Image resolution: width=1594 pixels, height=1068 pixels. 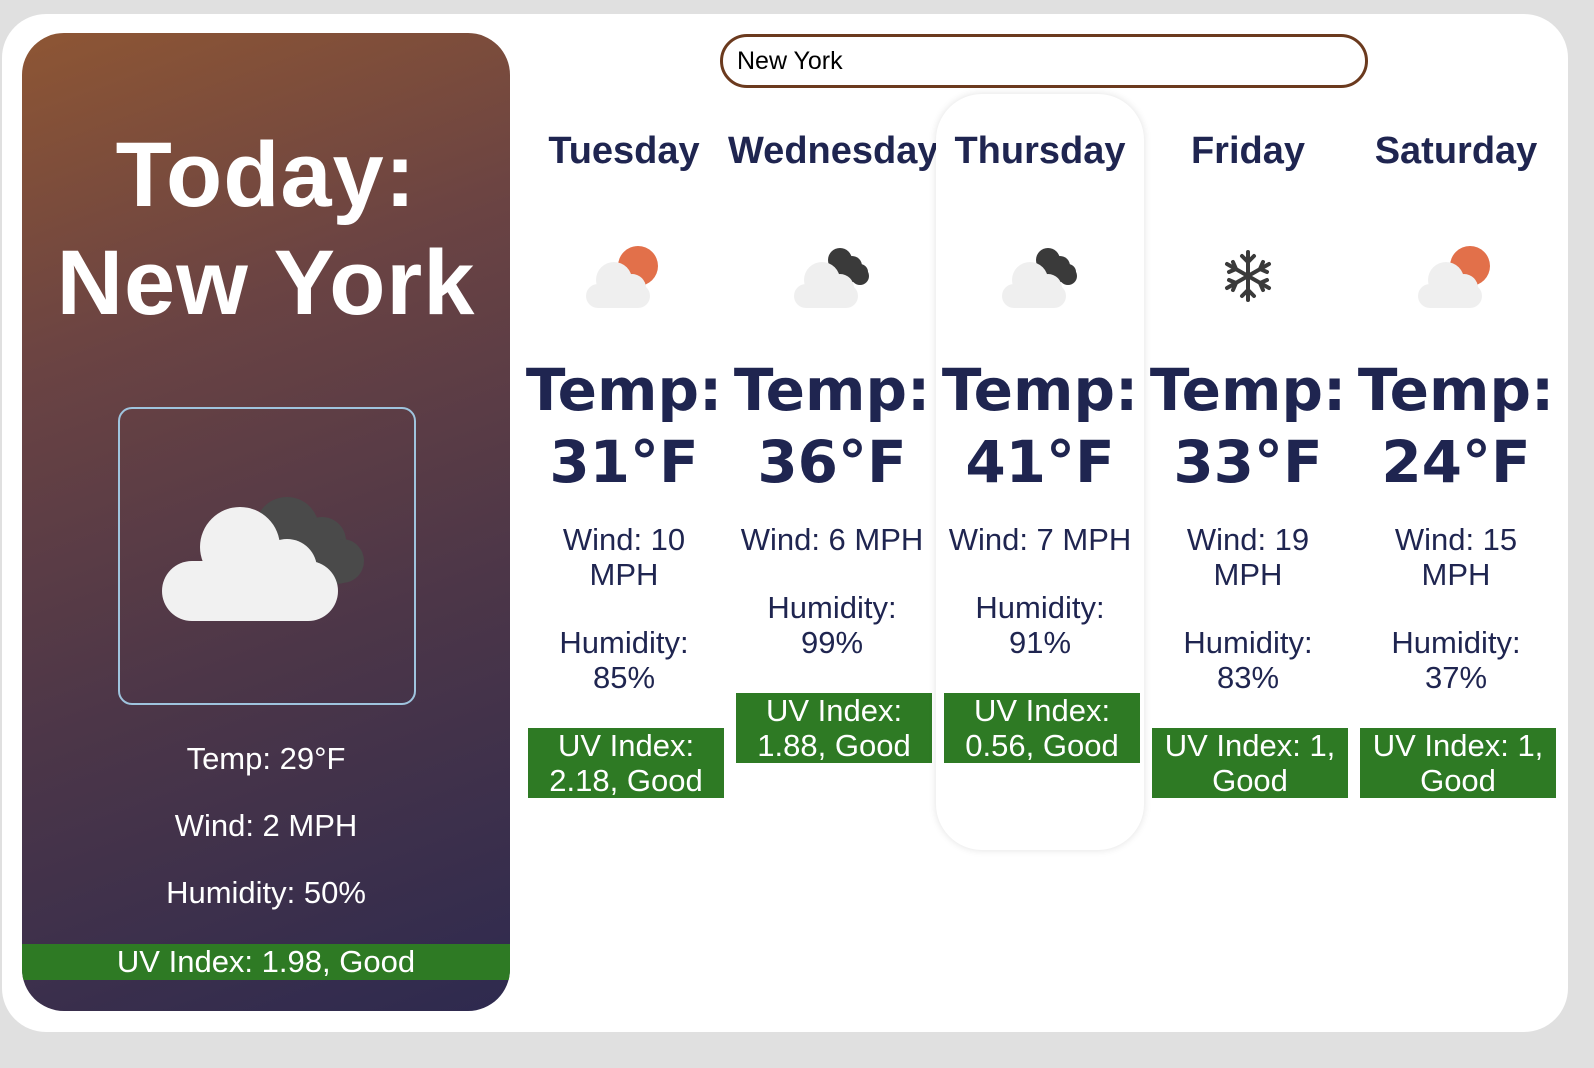 What do you see at coordinates (1040, 151) in the screenshot?
I see `day-name: Thursday` at bounding box center [1040, 151].